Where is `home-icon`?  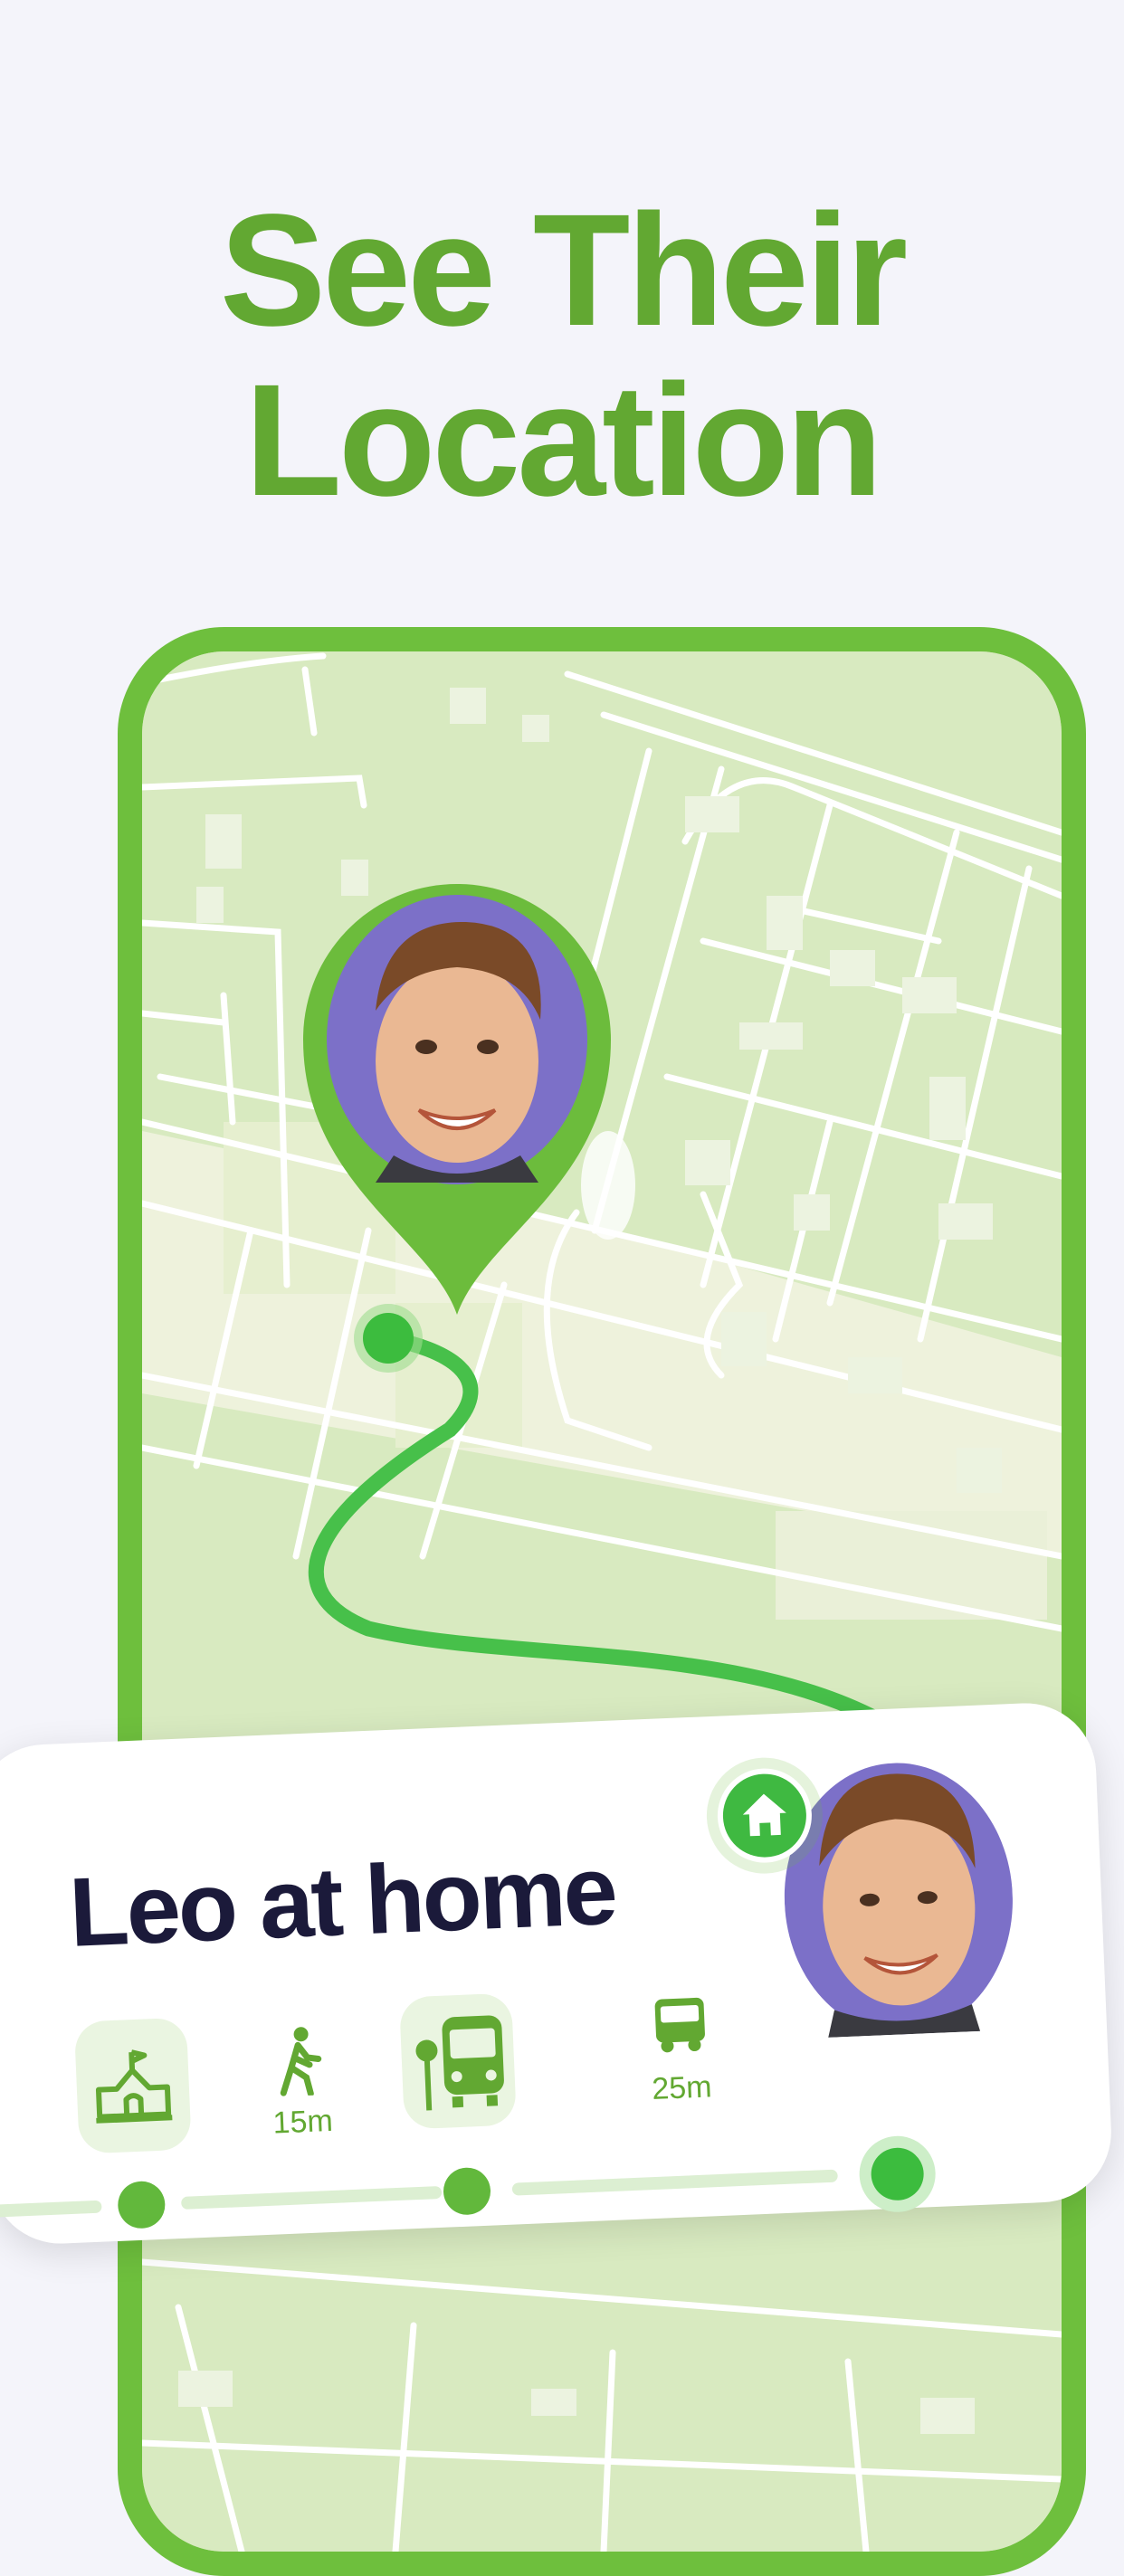
home-icon is located at coordinates (764, 1815).